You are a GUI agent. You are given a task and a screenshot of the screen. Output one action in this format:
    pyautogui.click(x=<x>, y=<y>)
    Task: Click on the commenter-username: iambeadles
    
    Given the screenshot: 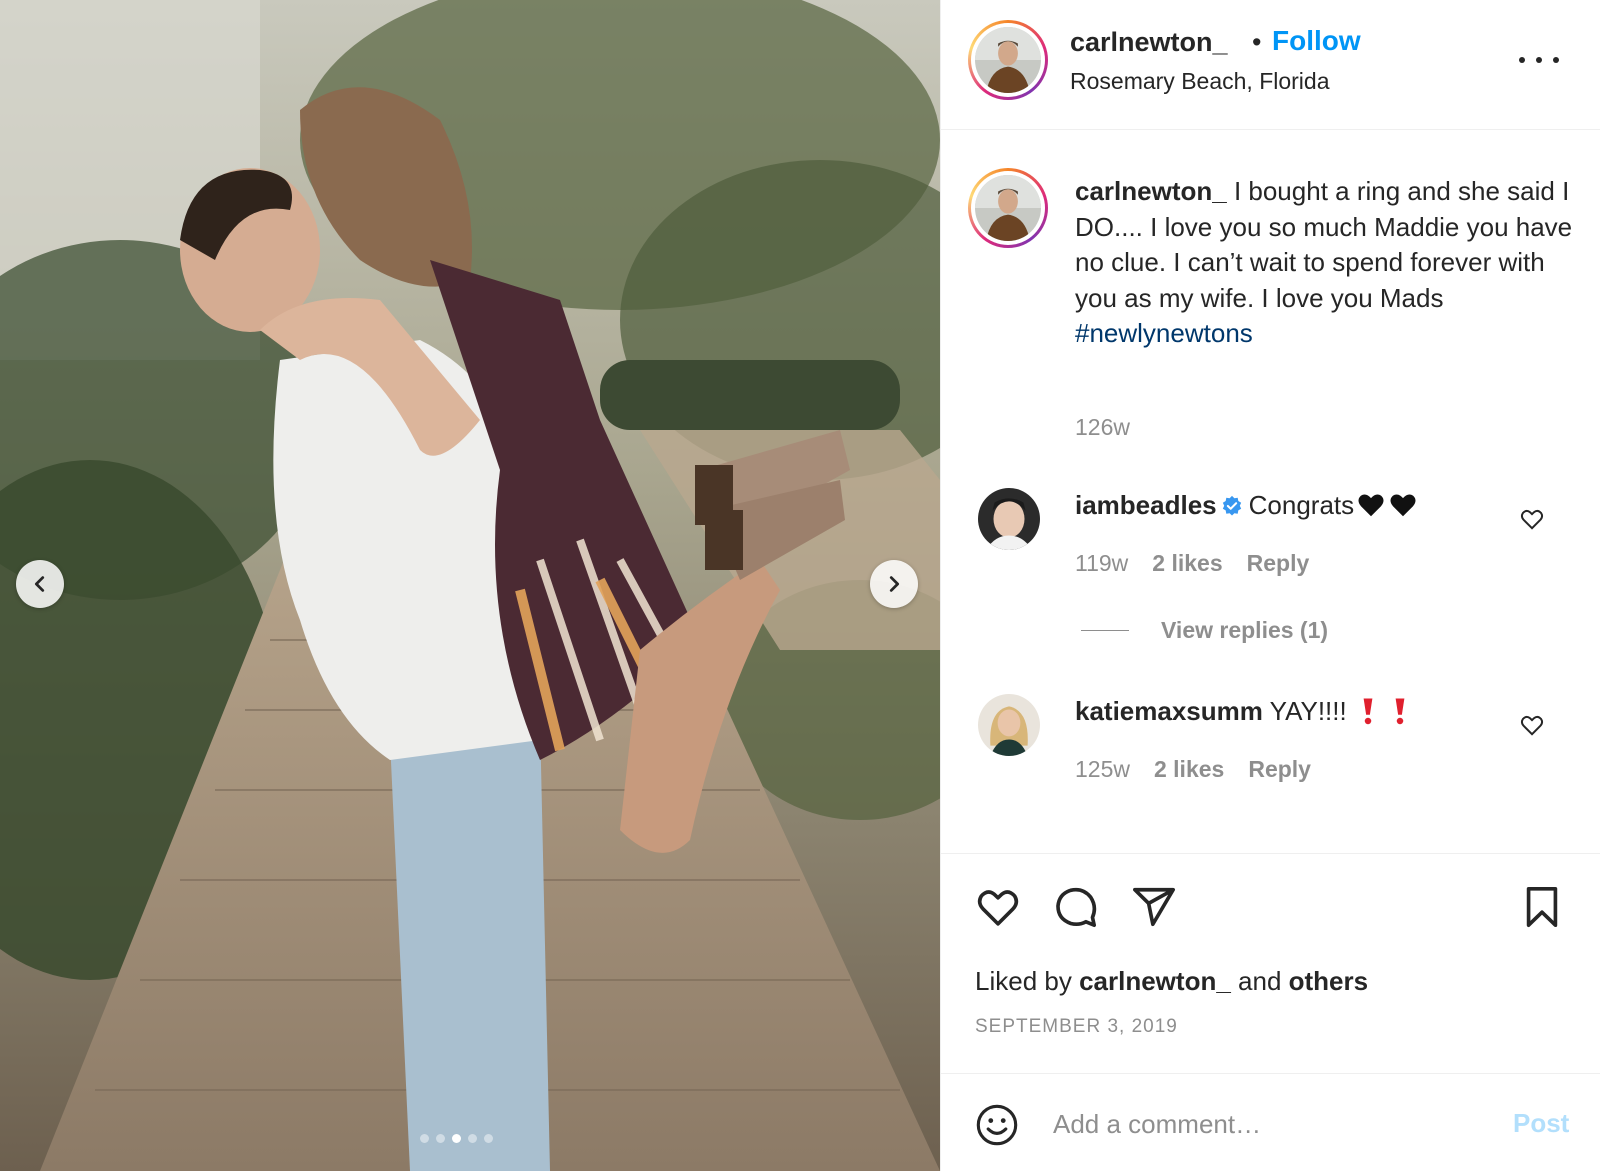 What is the action you would take?
    pyautogui.click(x=1146, y=505)
    